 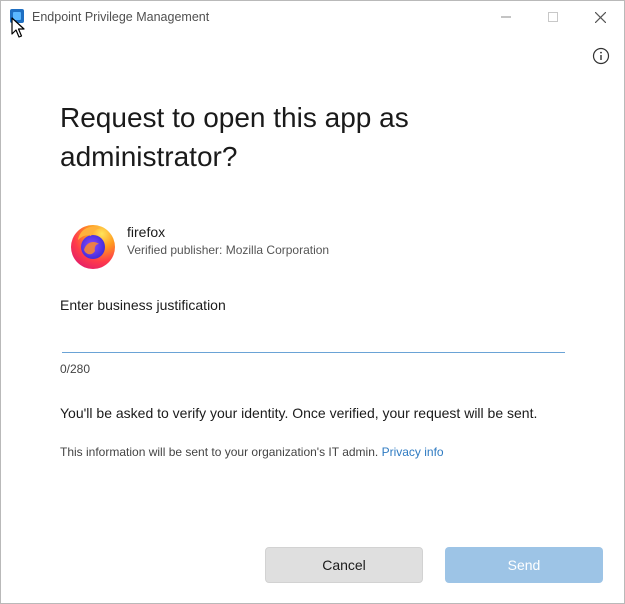 I want to click on justification-label: Enter business justification, so click(x=143, y=305).